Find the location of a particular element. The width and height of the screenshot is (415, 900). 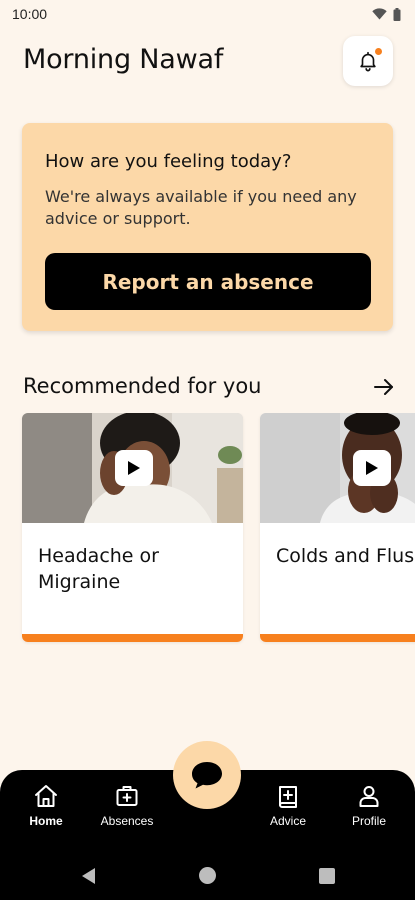

recommended-see-all-button is located at coordinates (384, 387).